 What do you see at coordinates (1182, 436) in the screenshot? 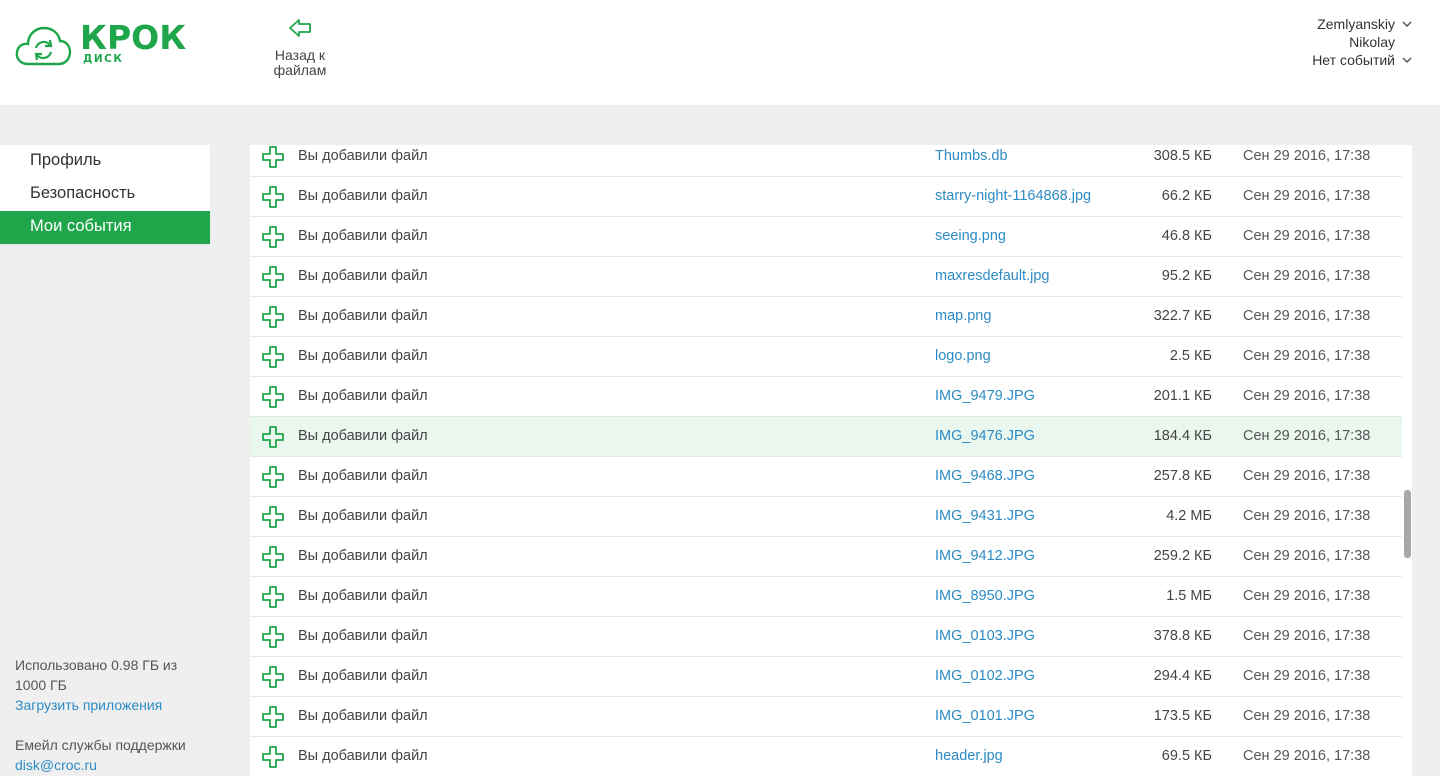
I see `file-size: 184.4 КБ` at bounding box center [1182, 436].